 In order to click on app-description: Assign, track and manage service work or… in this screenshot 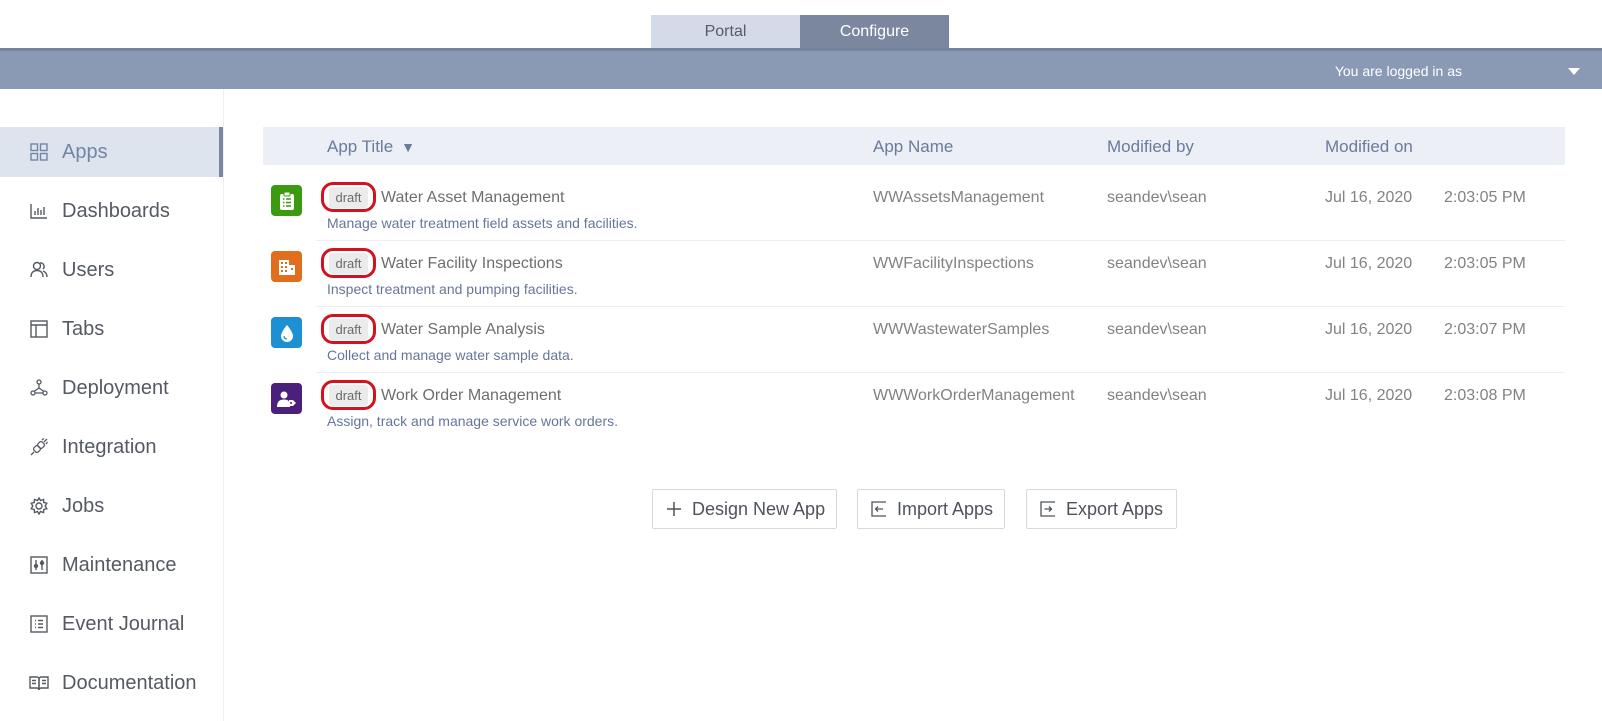, I will do `click(473, 421)`.